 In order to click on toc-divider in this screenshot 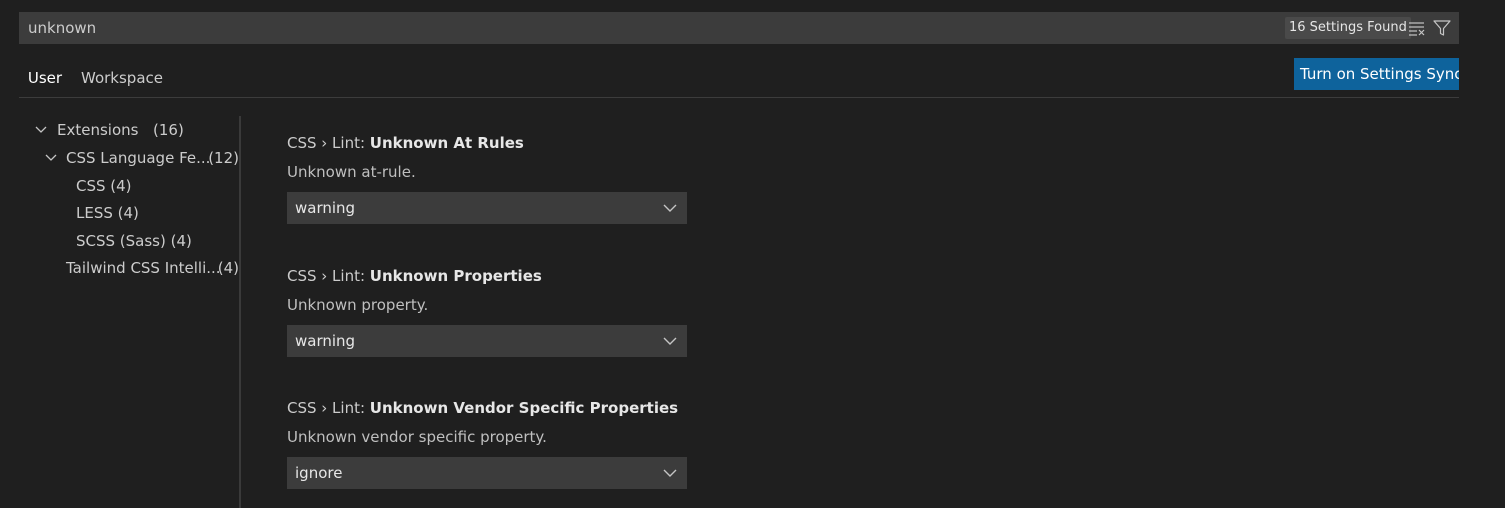, I will do `click(240, 312)`.